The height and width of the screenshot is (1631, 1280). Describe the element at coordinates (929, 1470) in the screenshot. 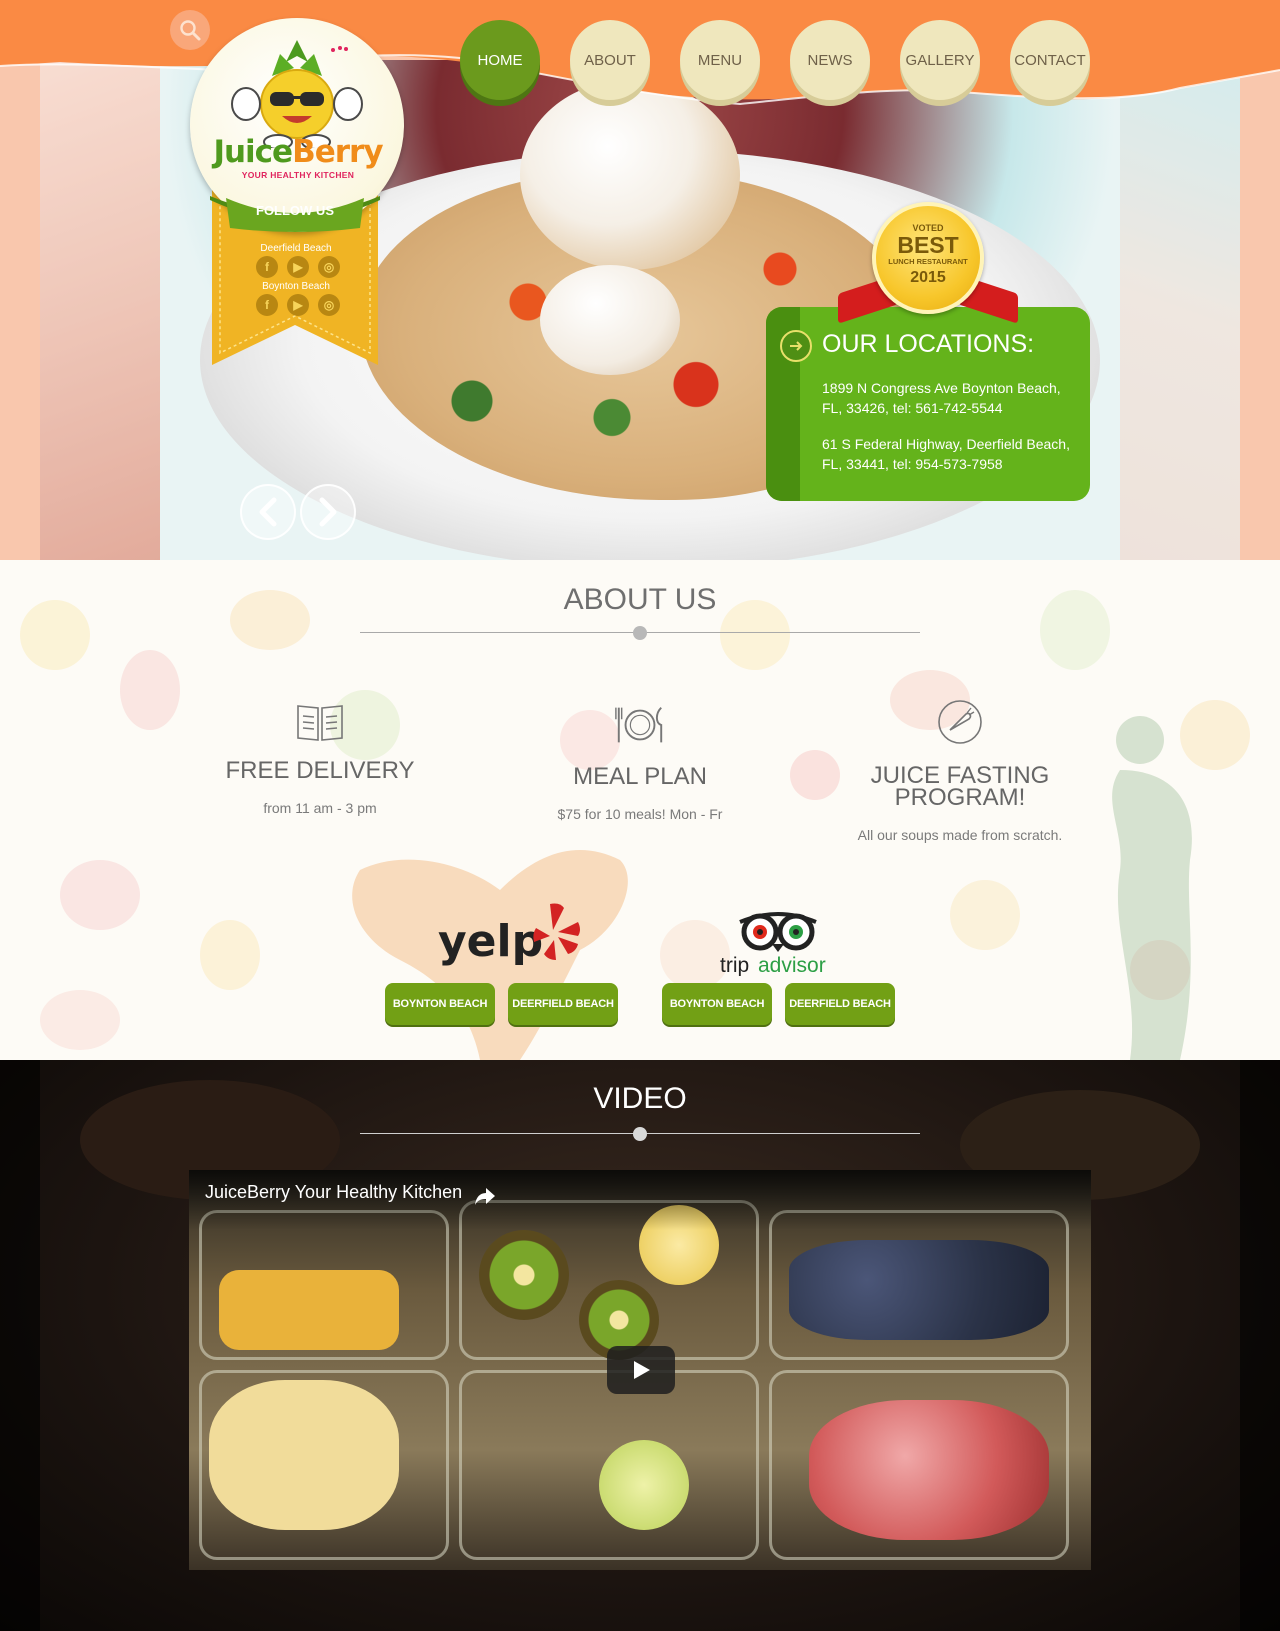

I see `strawberries` at that location.